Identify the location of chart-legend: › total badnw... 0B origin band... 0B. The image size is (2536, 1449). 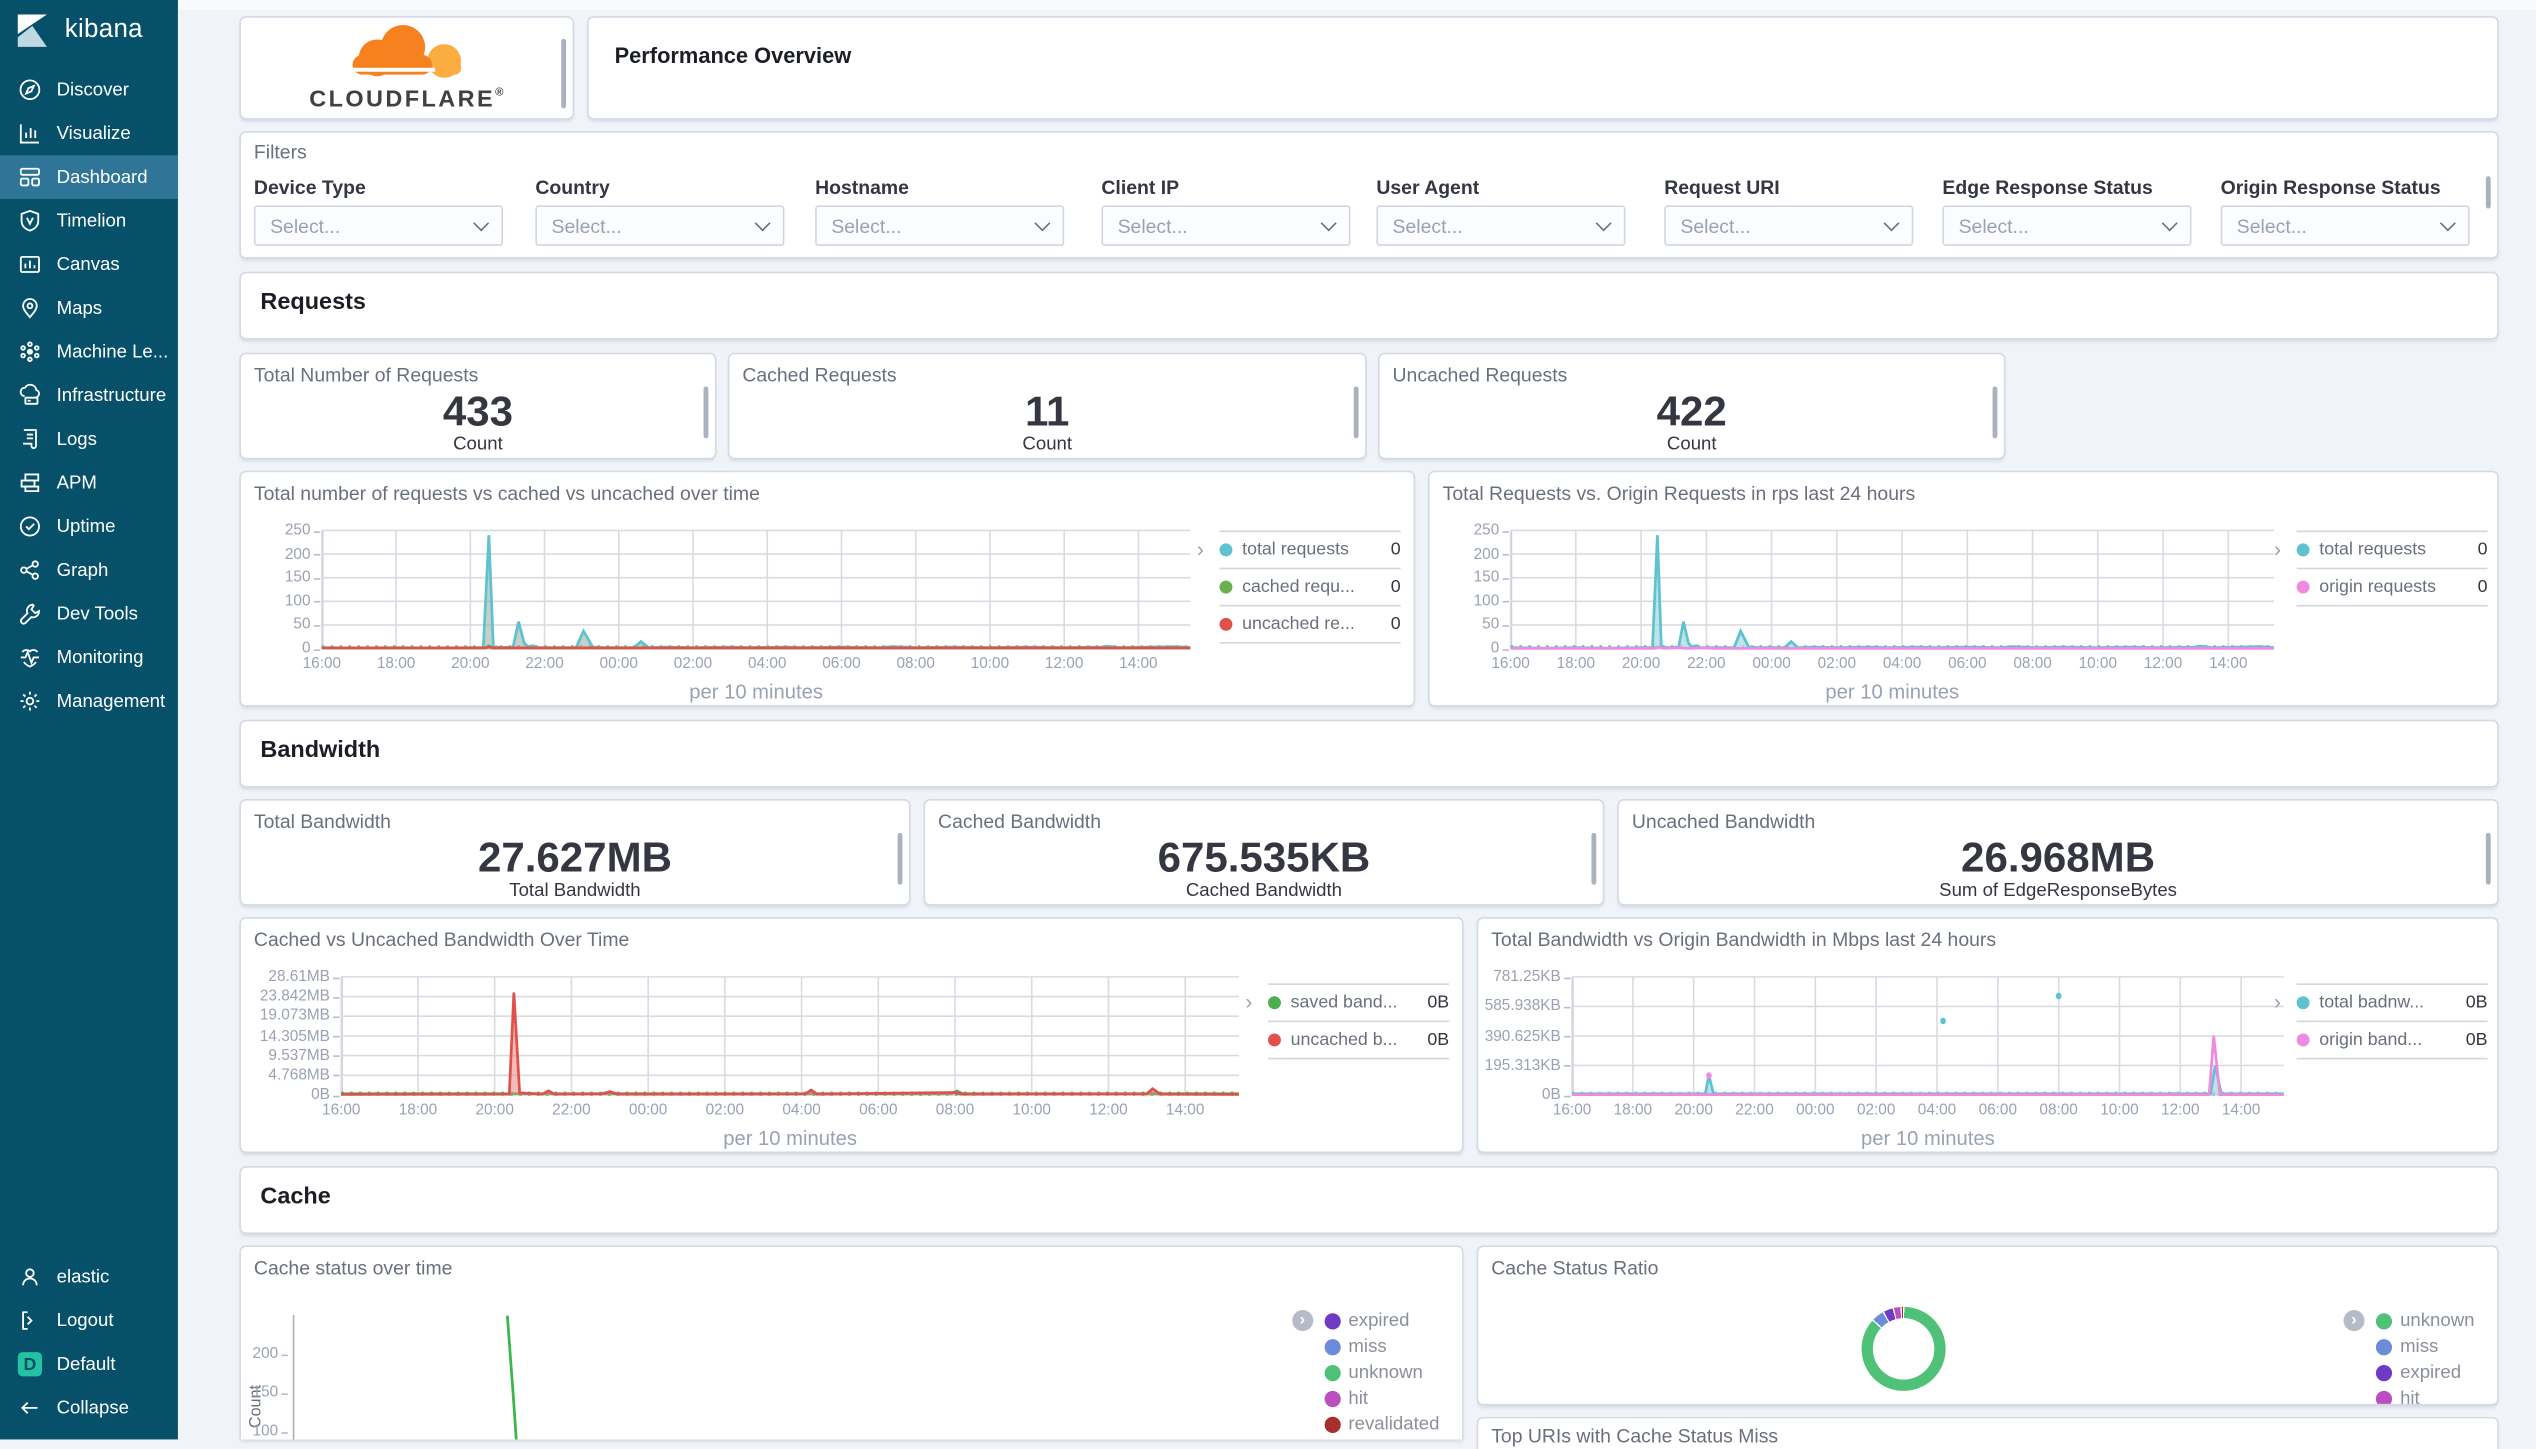
(2381, 1021).